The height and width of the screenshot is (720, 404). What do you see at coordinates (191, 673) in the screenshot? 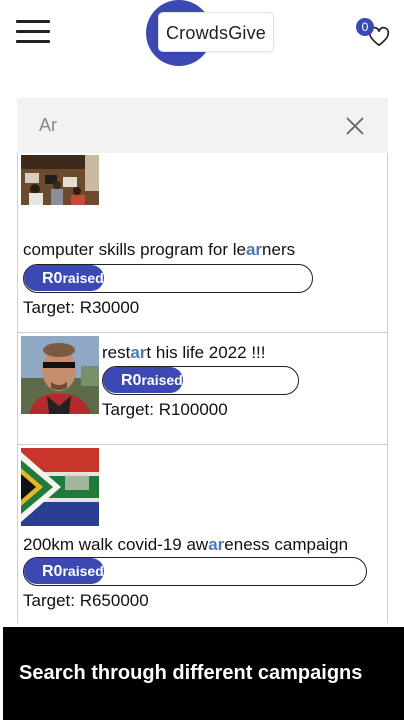
I see `caption-text: Search through different campaigns` at bounding box center [191, 673].